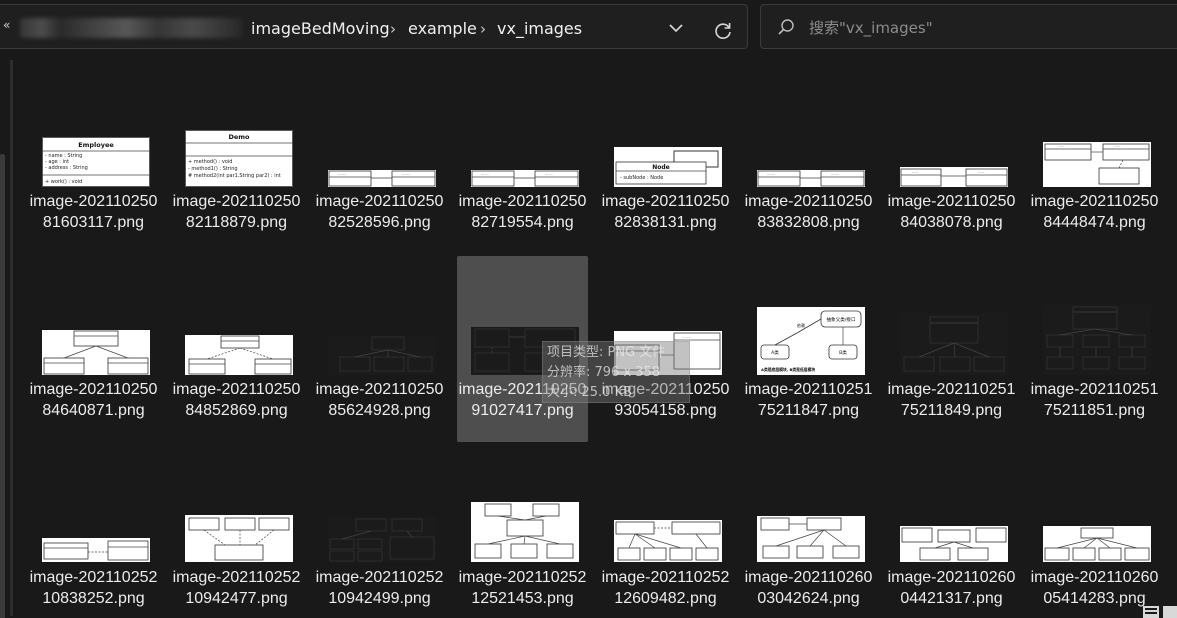 Image resolution: width=1177 pixels, height=618 pixels. Describe the element at coordinates (96, 145) in the screenshot. I see `svg-text: Employee` at that location.